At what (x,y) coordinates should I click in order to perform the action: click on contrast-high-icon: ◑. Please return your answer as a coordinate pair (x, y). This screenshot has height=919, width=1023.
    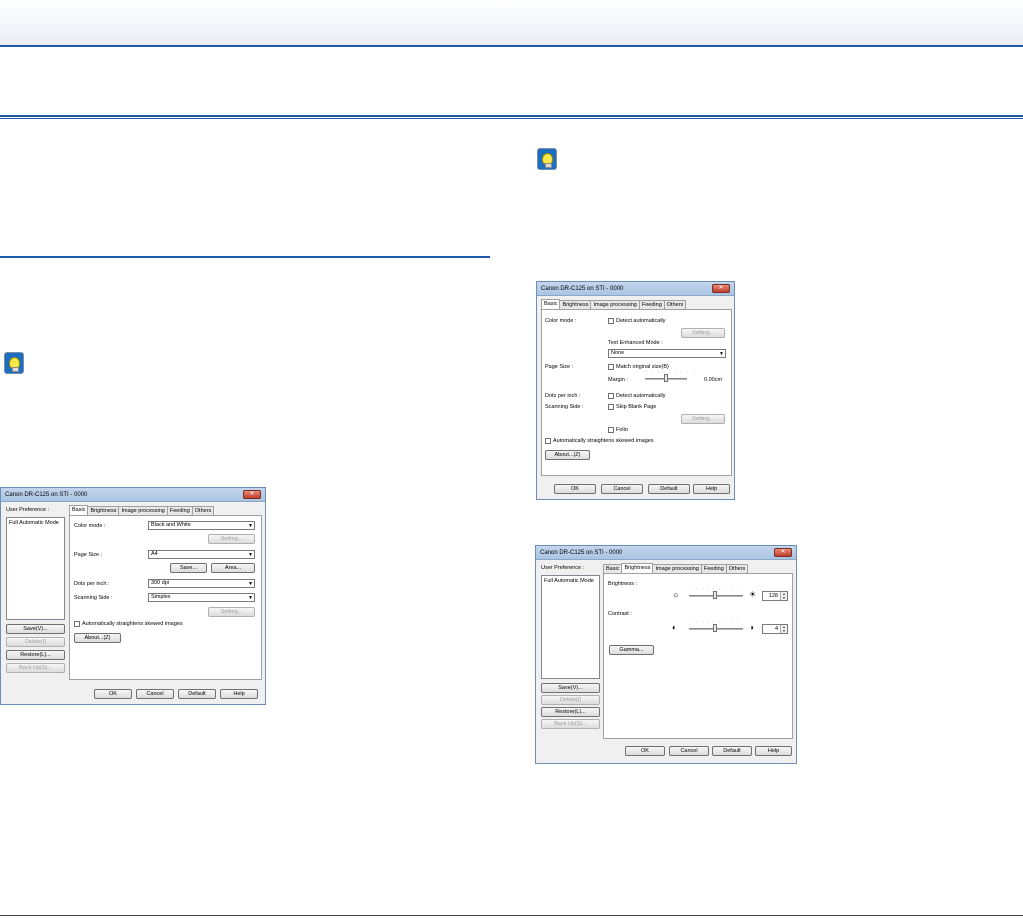
    Looking at the image, I should click on (751, 627).